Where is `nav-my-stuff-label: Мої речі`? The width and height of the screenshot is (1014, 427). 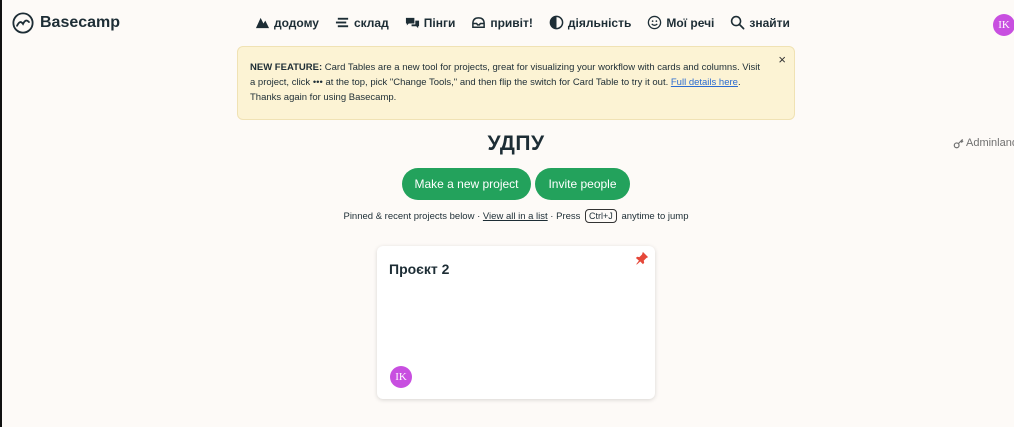 nav-my-stuff-label: Мої речі is located at coordinates (690, 22).